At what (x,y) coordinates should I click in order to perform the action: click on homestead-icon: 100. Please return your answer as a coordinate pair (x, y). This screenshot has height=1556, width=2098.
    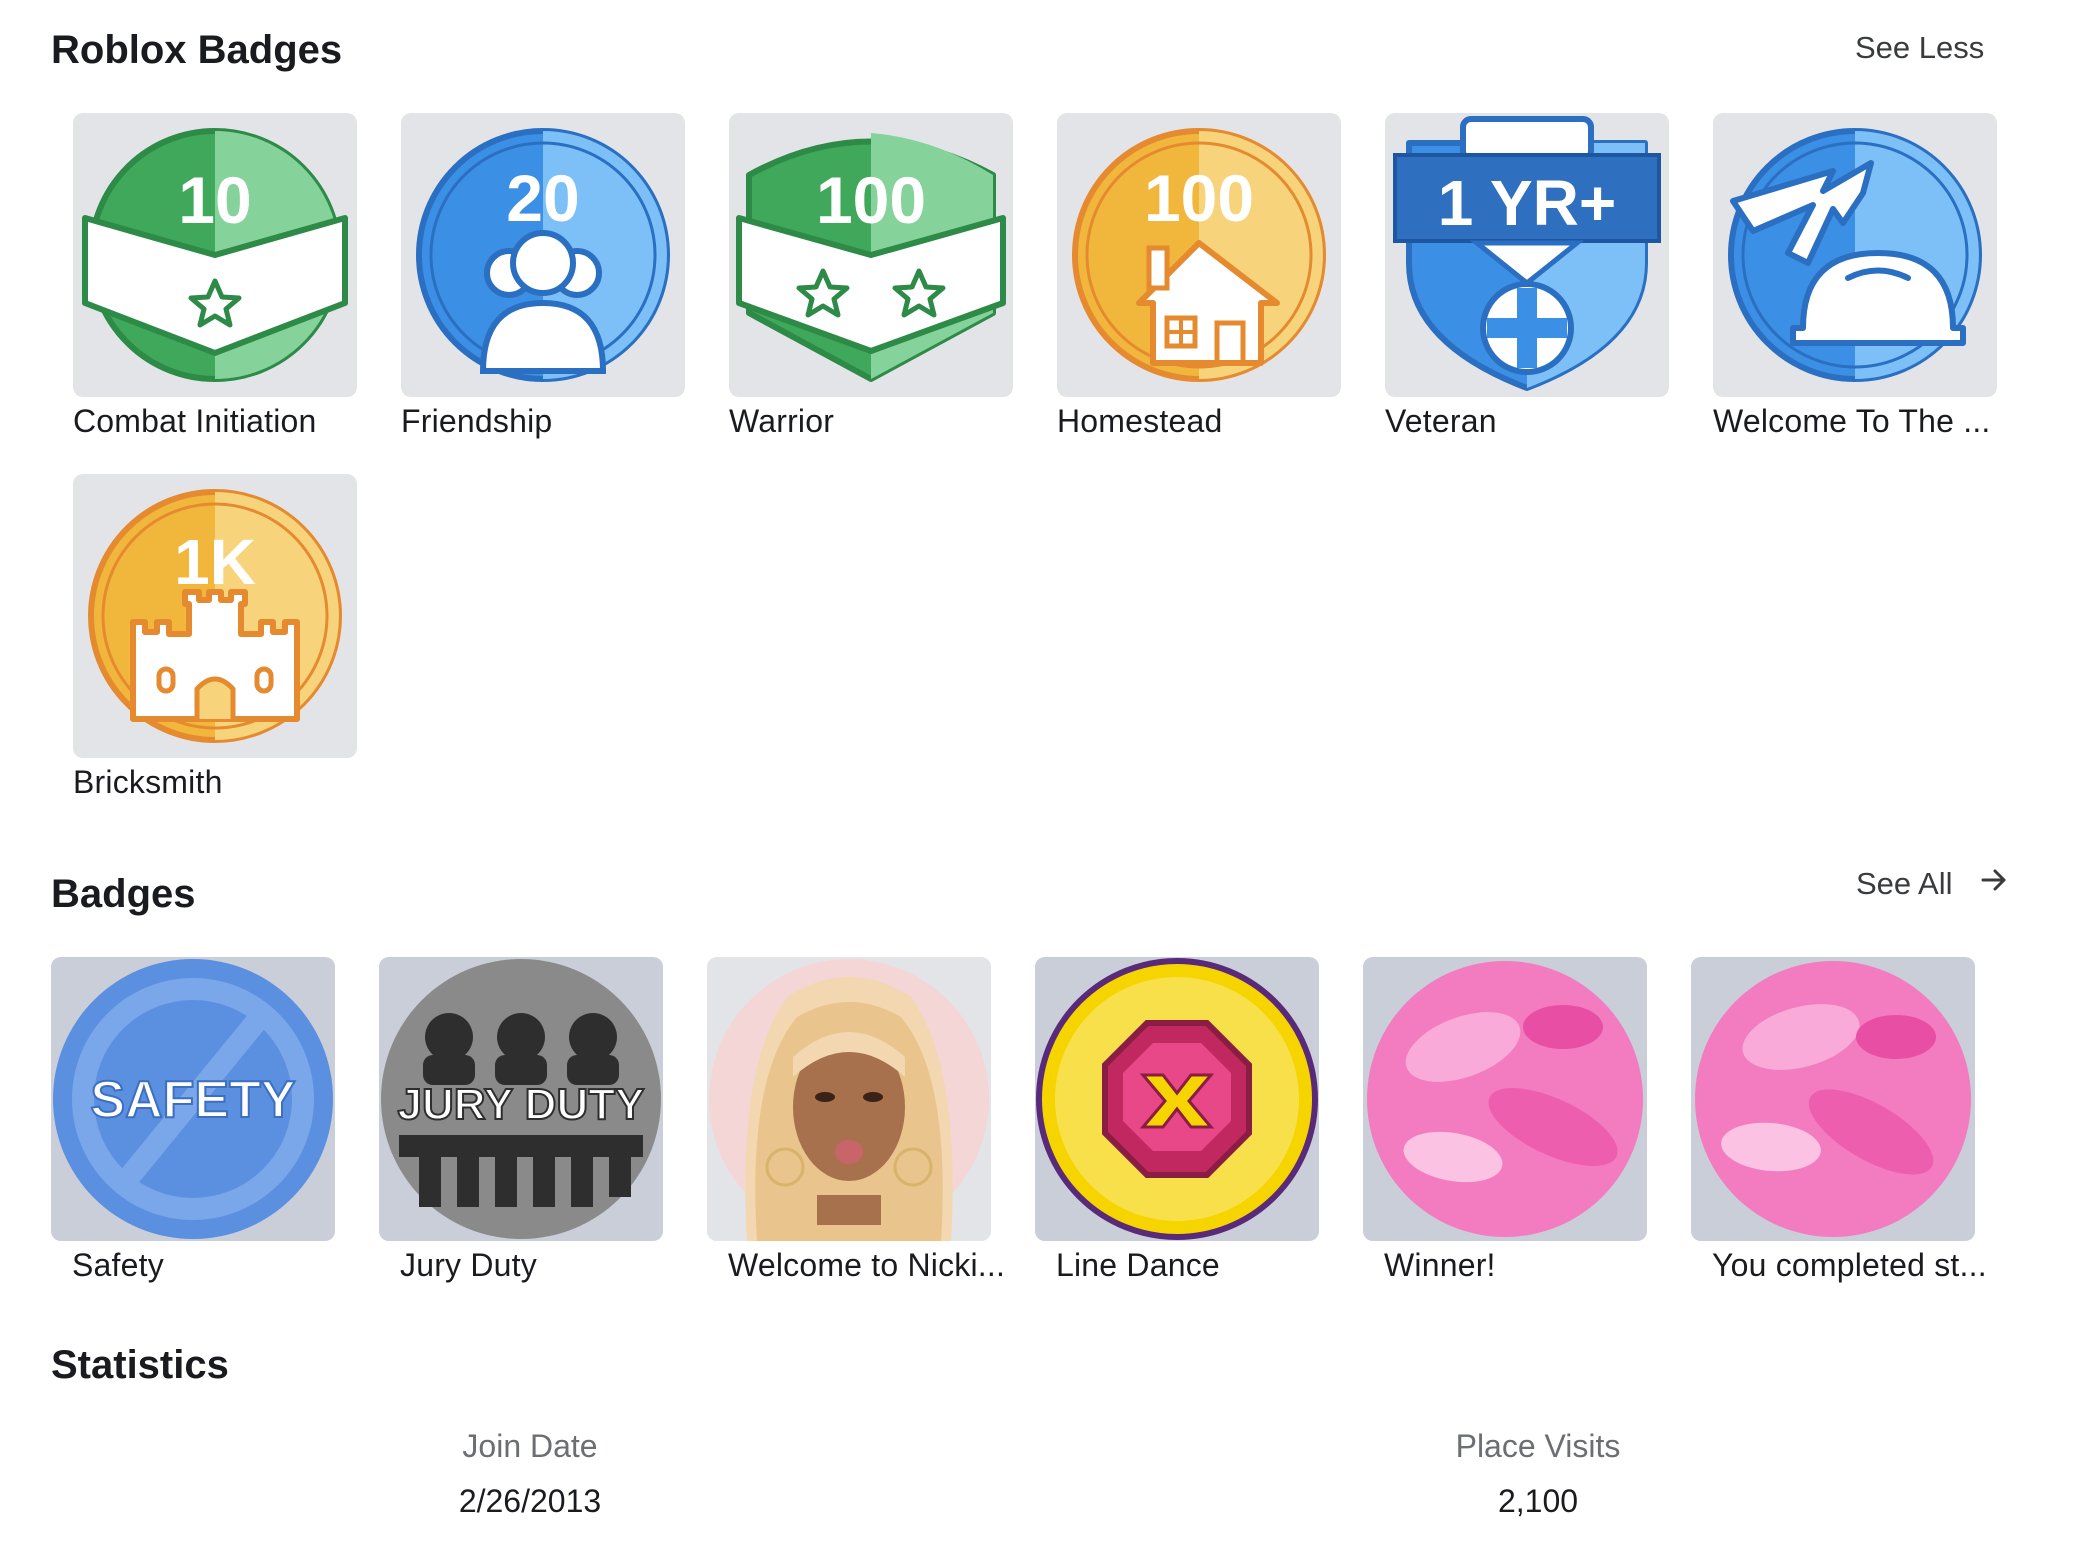
    Looking at the image, I should click on (1199, 255).